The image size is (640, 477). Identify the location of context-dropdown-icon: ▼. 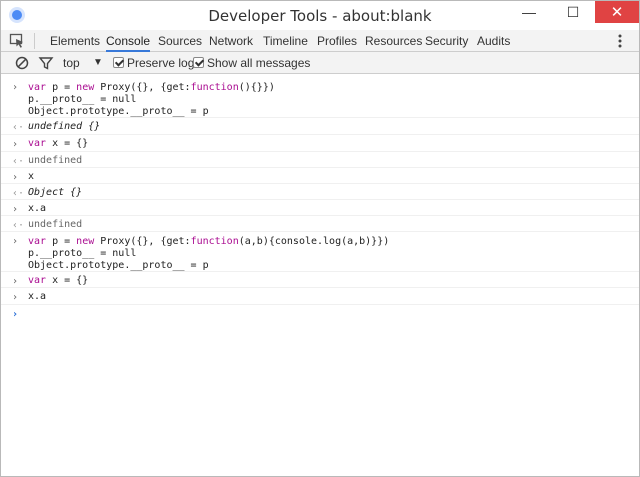
(98, 63).